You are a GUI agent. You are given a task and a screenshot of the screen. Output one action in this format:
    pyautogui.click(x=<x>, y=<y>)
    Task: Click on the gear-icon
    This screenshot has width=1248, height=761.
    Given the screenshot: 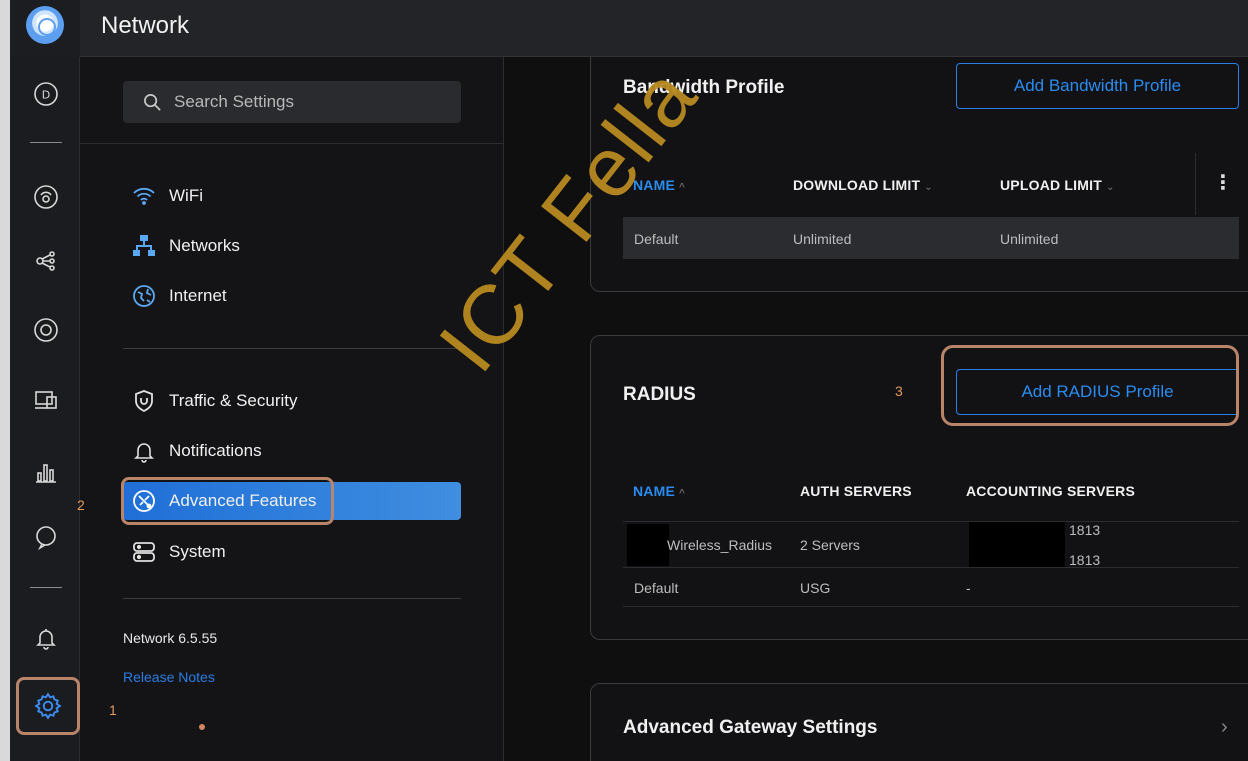 What is the action you would take?
    pyautogui.click(x=48, y=706)
    